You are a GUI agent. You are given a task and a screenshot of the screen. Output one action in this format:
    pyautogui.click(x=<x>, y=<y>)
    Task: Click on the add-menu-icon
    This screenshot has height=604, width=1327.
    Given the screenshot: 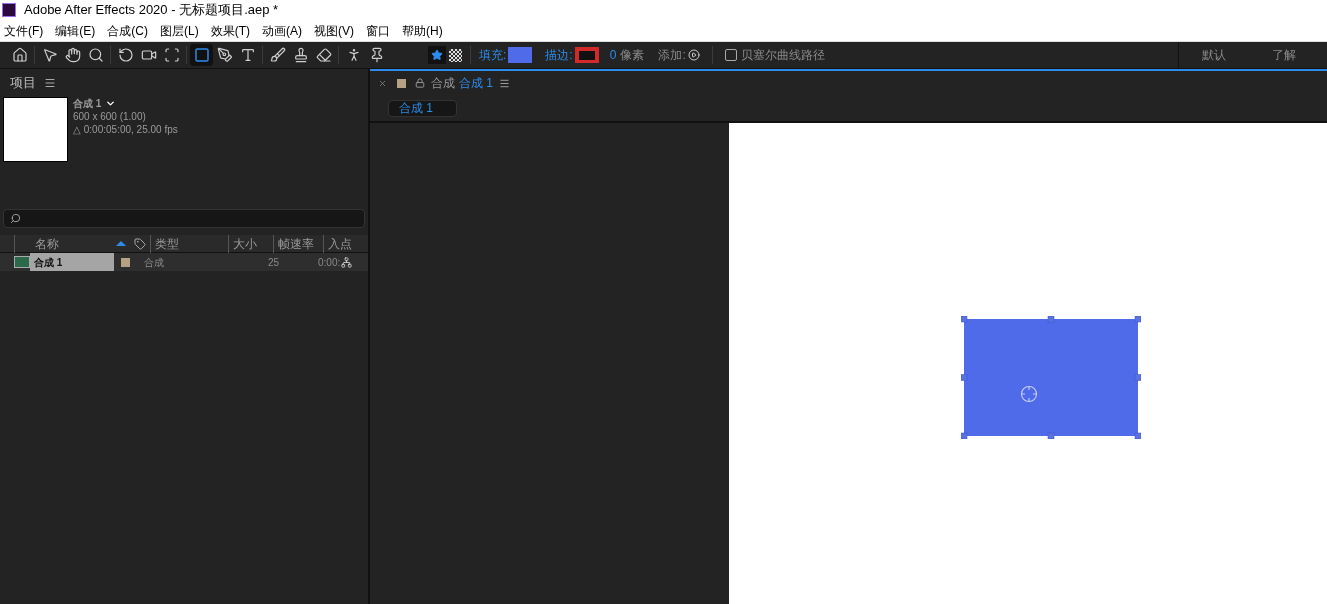 What is the action you would take?
    pyautogui.click(x=693, y=55)
    